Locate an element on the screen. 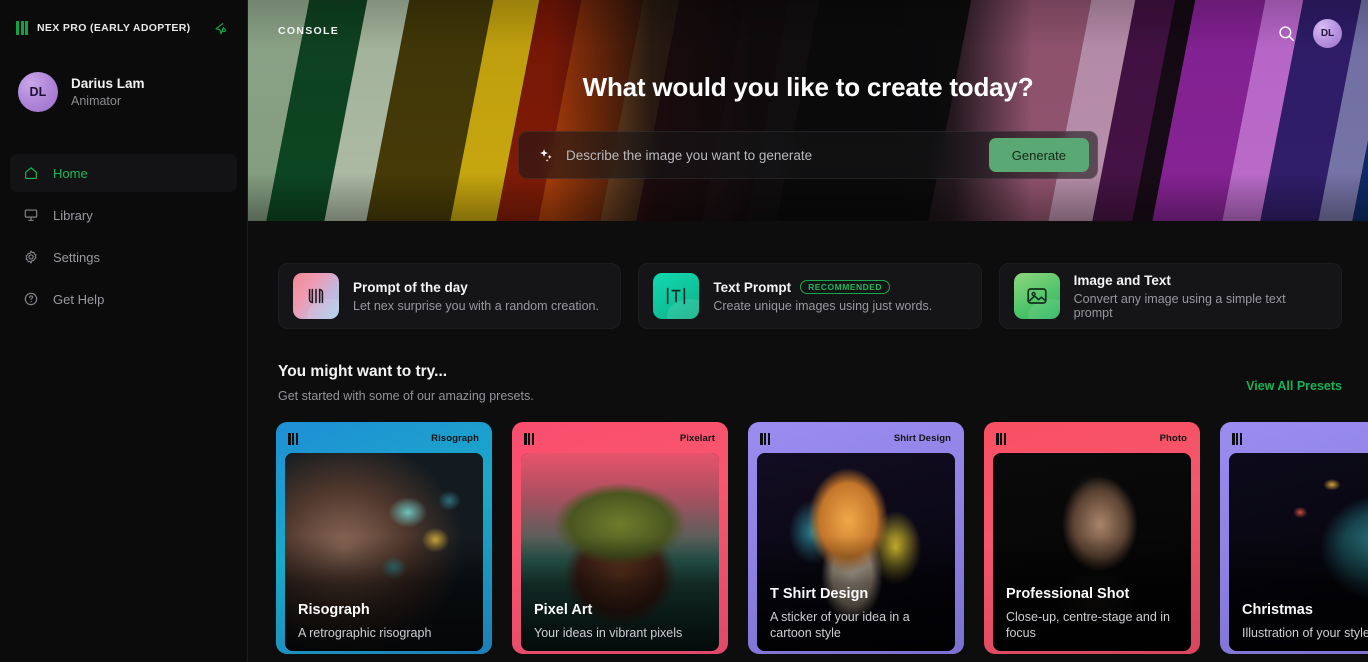 This screenshot has height=662, width=1368. preset-card-top: Pixelart is located at coordinates (620, 438).